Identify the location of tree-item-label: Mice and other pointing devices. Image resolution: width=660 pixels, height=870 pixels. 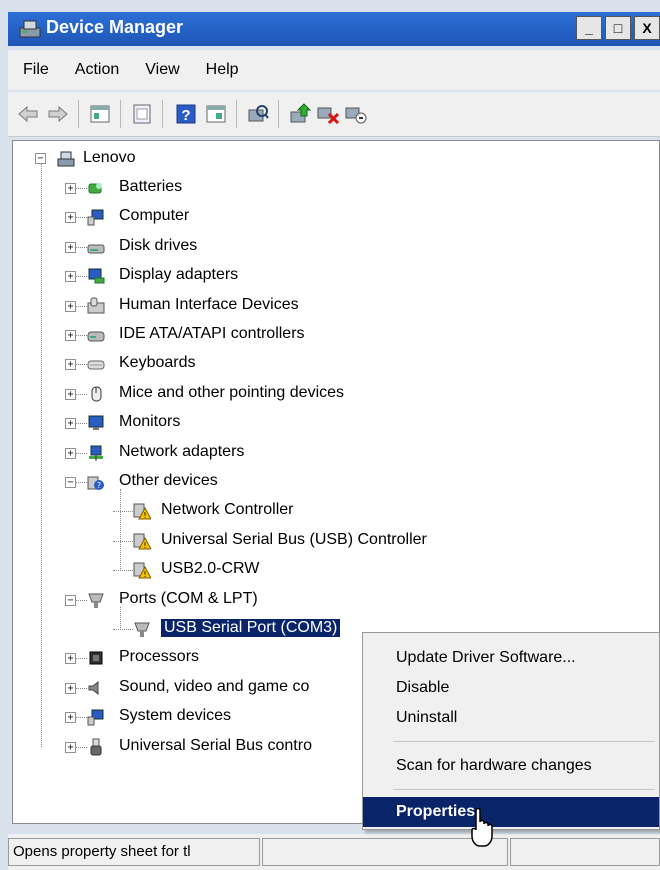
(231, 393).